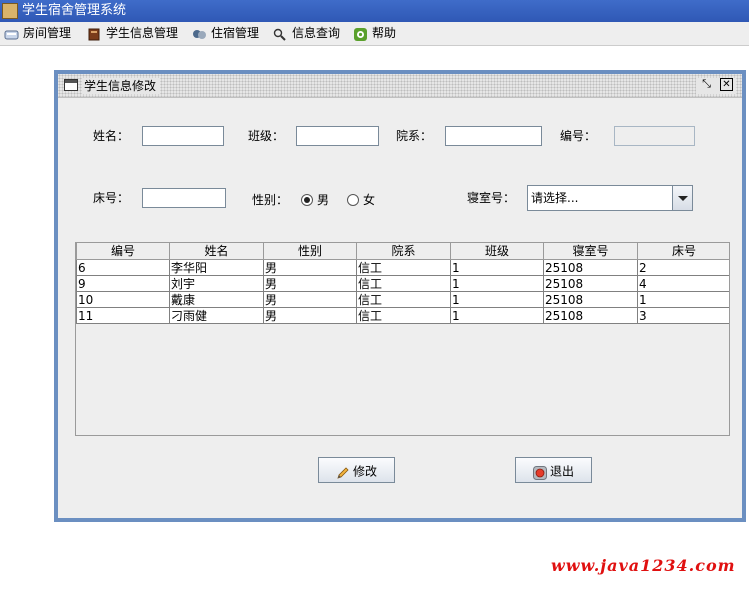  What do you see at coordinates (199, 32) in the screenshot?
I see `lodging-icon` at bounding box center [199, 32].